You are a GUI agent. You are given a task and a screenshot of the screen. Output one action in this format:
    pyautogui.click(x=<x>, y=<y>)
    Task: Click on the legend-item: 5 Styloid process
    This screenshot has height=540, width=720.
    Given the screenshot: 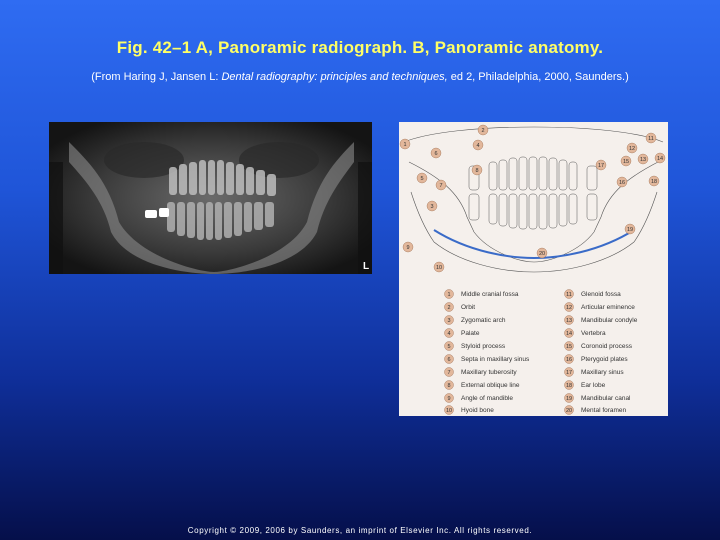 What is the action you would take?
    pyautogui.click(x=475, y=346)
    